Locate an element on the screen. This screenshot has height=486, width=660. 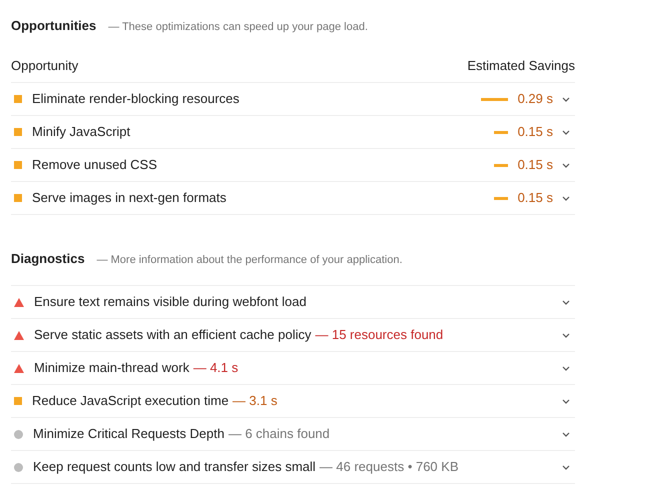
diagnostic-detail: — 46 requests • 760 KB is located at coordinates (389, 467).